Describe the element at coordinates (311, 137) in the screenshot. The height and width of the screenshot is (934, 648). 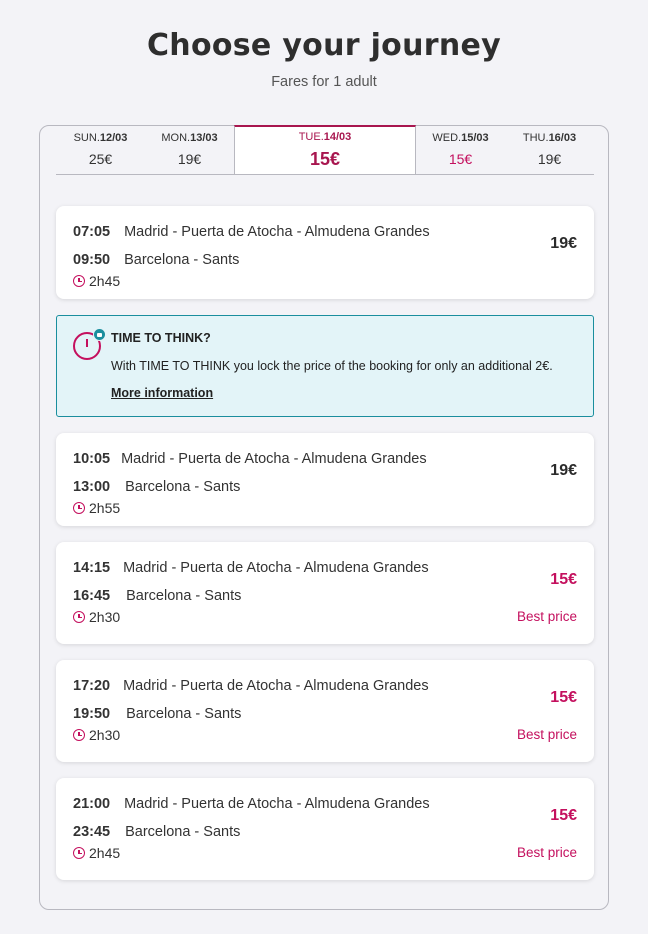
I see `date-tab-day: TUE.` at that location.